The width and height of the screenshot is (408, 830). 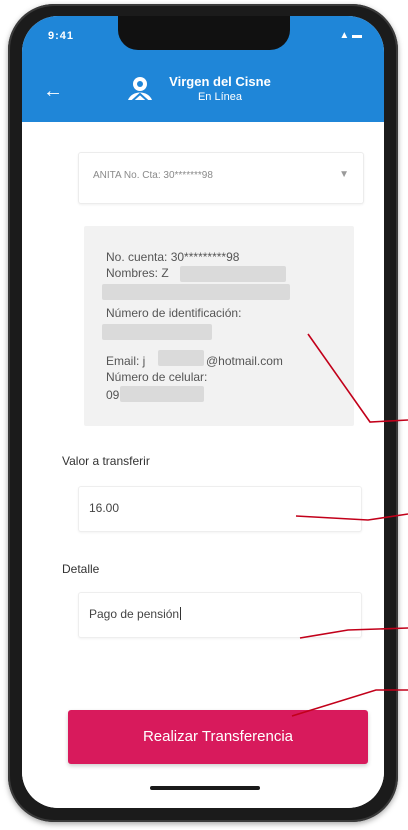 What do you see at coordinates (220, 509) in the screenshot?
I see `amount-input: 16.00` at bounding box center [220, 509].